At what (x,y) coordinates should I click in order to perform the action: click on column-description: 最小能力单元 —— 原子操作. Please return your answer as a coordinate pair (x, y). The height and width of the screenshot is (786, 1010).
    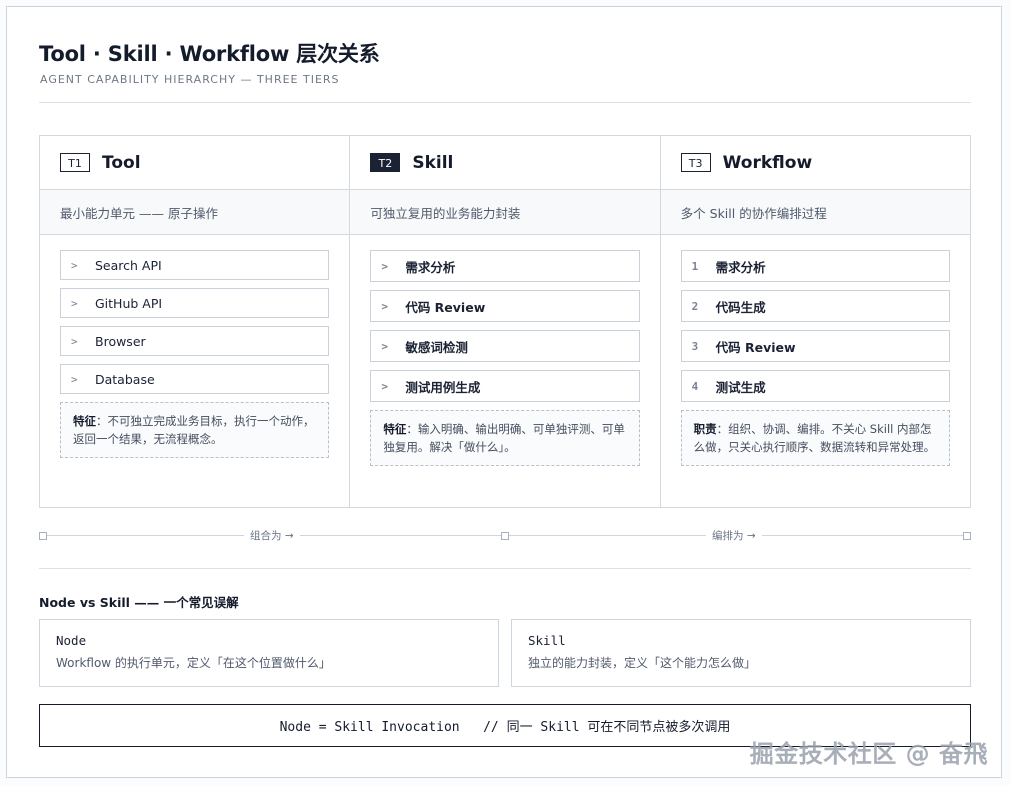
    Looking at the image, I should click on (195, 212).